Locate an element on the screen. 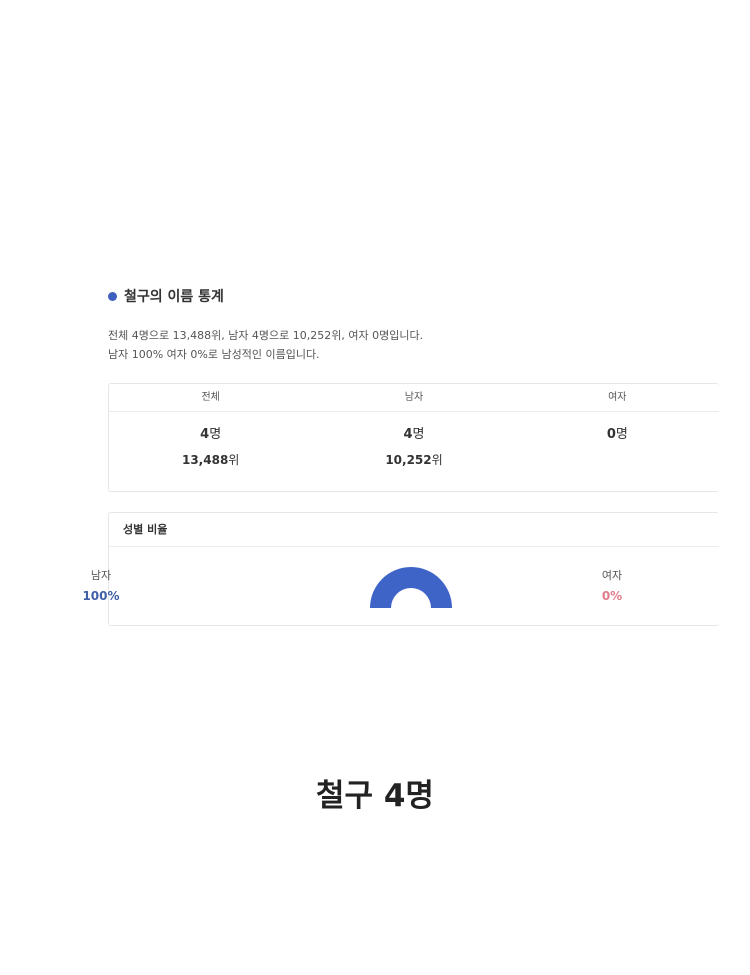 The height and width of the screenshot is (975, 750). gender-ratio-gauge is located at coordinates (411, 587).